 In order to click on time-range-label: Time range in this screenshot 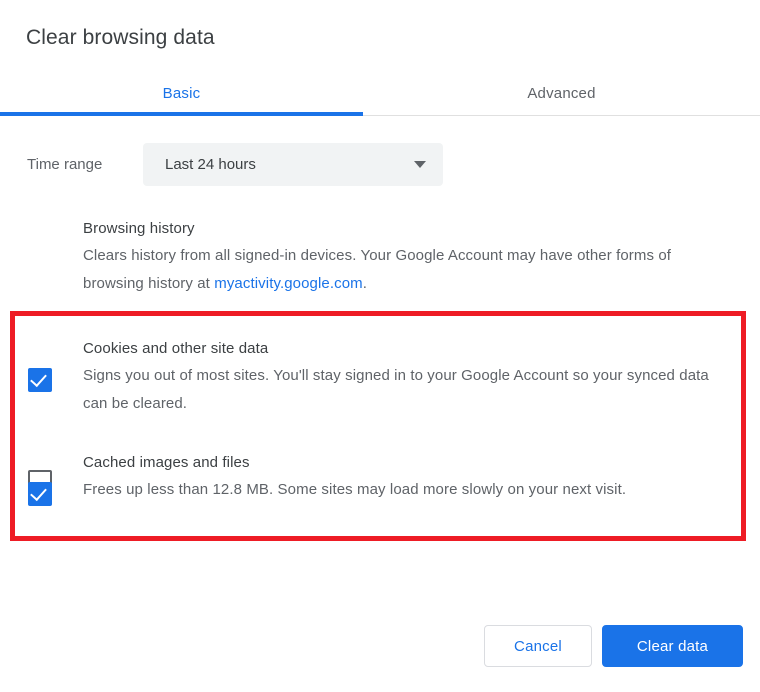, I will do `click(65, 164)`.